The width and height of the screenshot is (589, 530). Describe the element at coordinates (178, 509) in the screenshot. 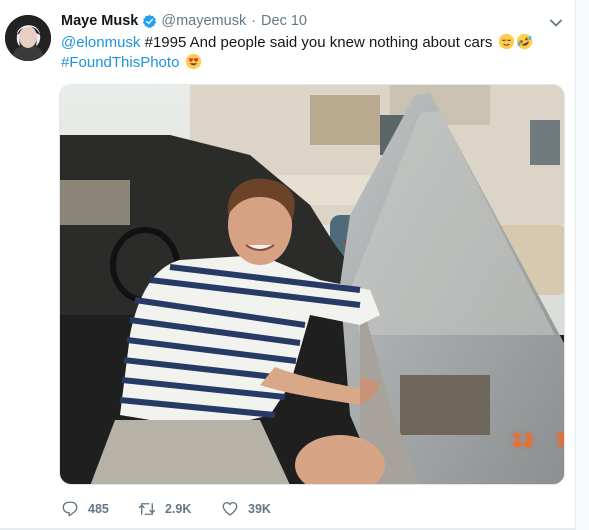

I see `retweet-count: 2.9K` at that location.